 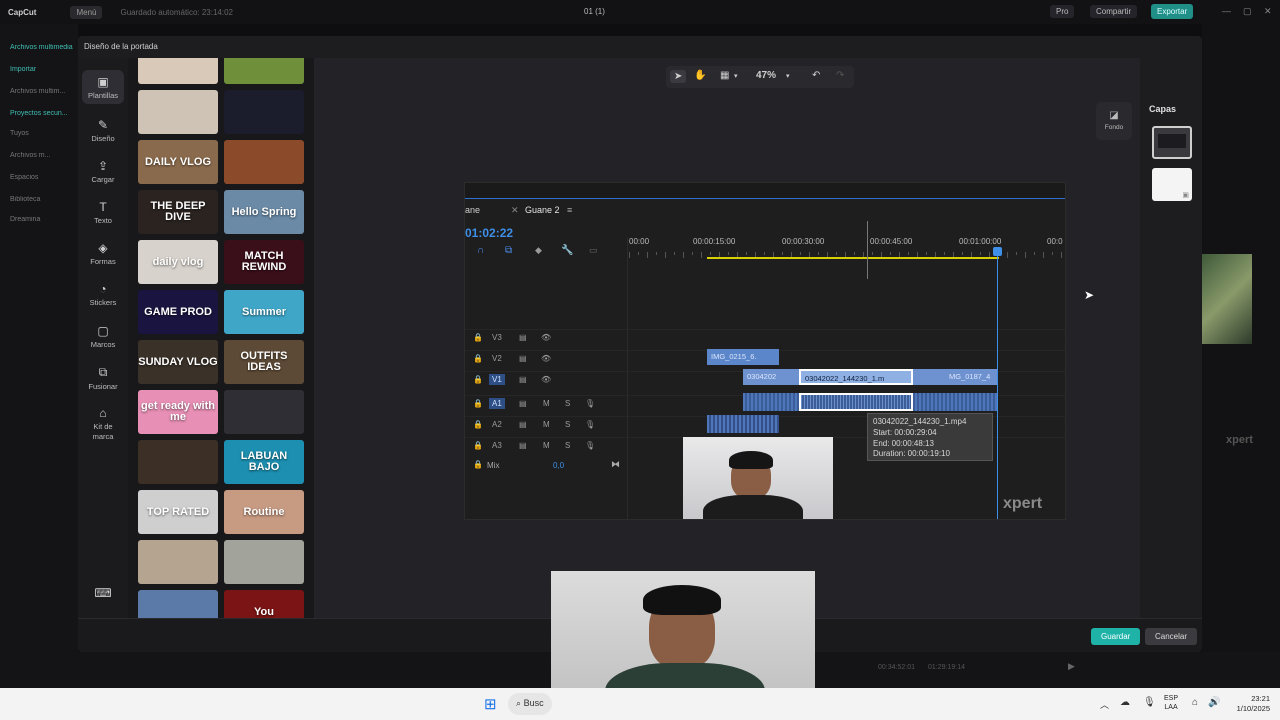 What do you see at coordinates (1247, 11) in the screenshot?
I see `maximize-icon: ▢` at bounding box center [1247, 11].